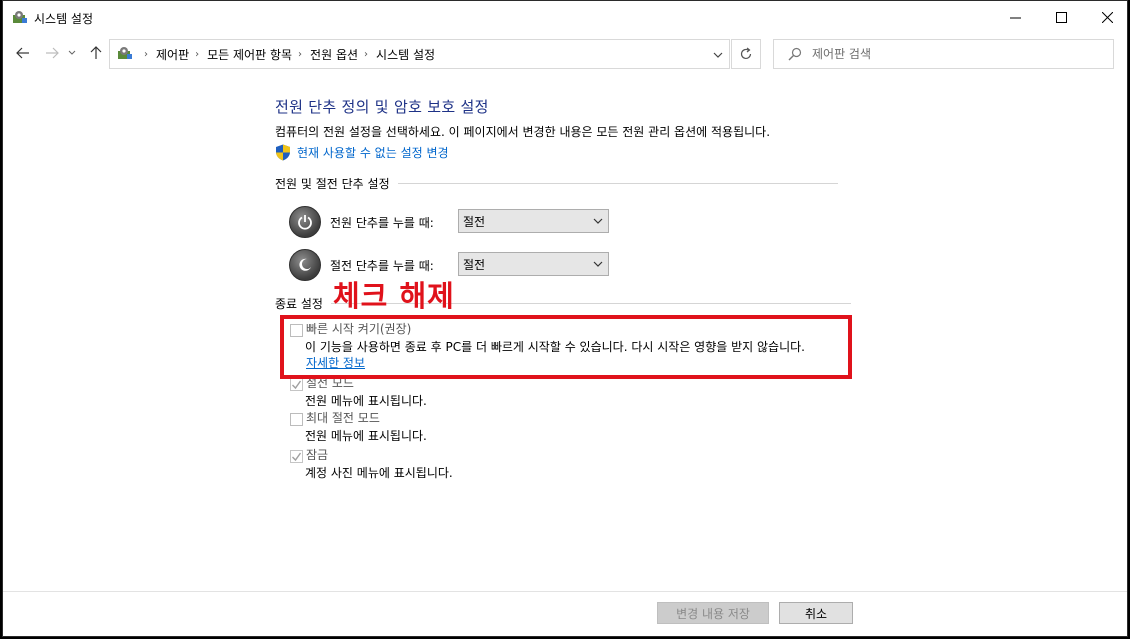  What do you see at coordinates (305, 265) in the screenshot?
I see `sleep-icon` at bounding box center [305, 265].